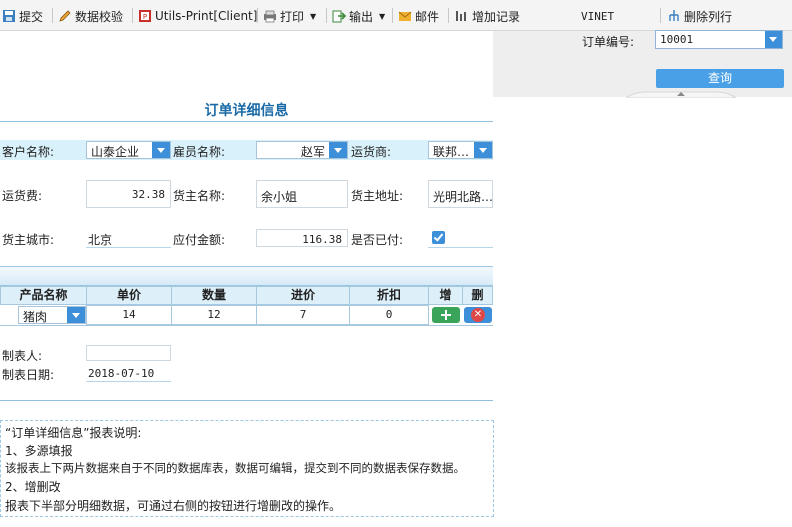 The image size is (792, 527). I want to click on query-button: 查询, so click(720, 78).